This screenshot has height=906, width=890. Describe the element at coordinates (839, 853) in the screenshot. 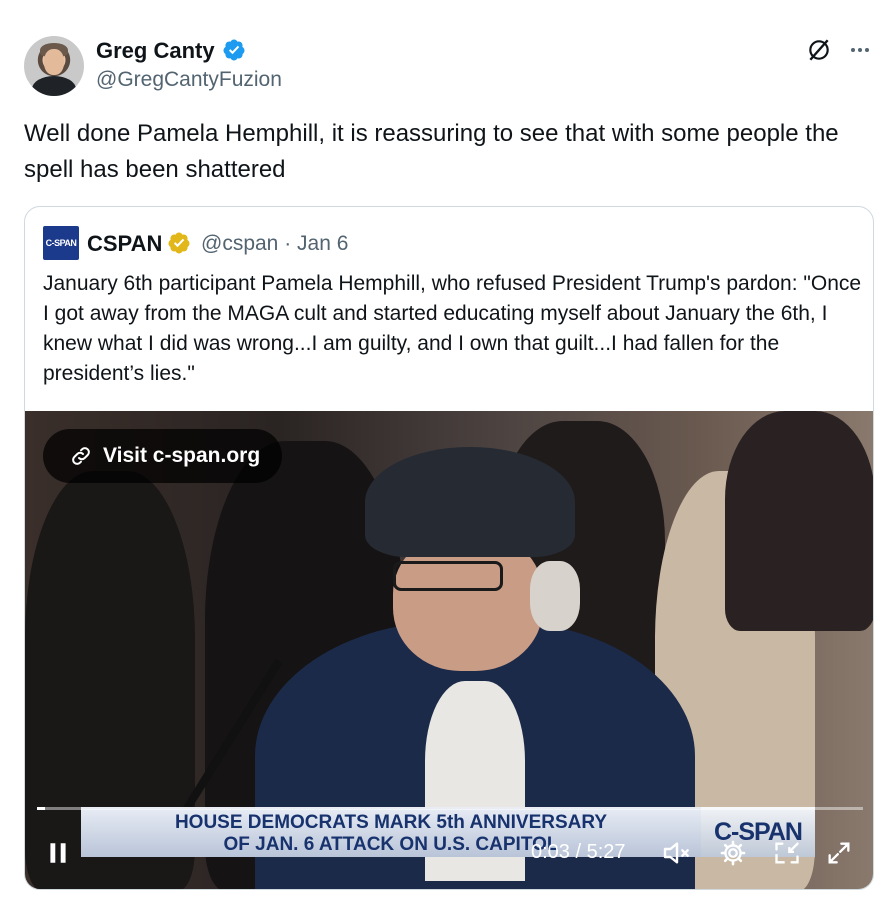

I see `fullscreen-icon` at that location.